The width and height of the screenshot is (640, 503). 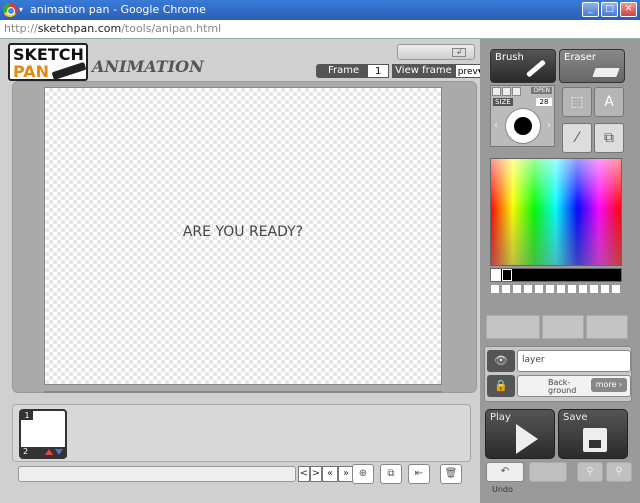 What do you see at coordinates (157, 474) in the screenshot?
I see `timeline-scrollbar` at bounding box center [157, 474].